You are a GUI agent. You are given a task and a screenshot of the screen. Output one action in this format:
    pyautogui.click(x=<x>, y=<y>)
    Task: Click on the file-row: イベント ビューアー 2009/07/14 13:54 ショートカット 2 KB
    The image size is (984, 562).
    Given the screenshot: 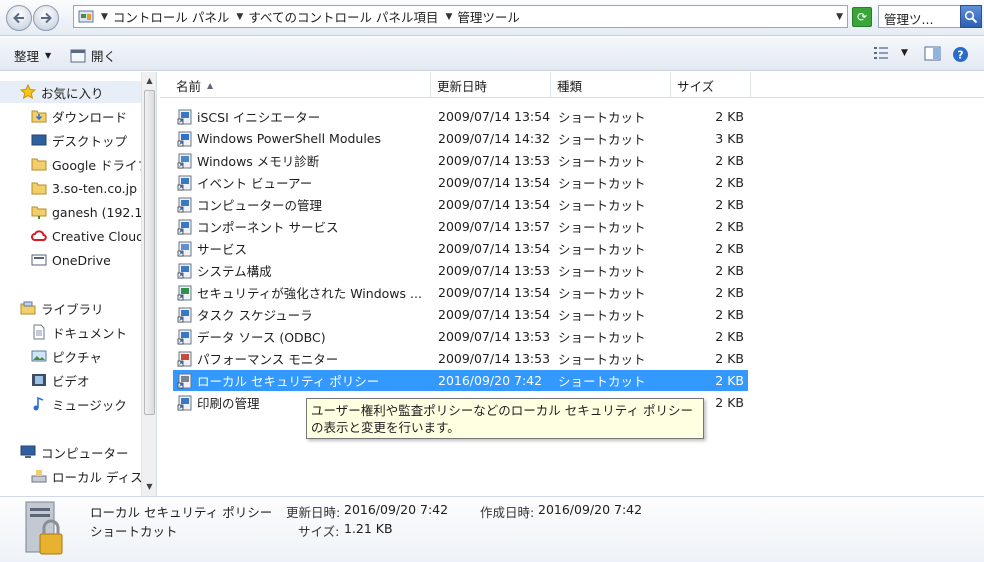 What is the action you would take?
    pyautogui.click(x=460, y=182)
    